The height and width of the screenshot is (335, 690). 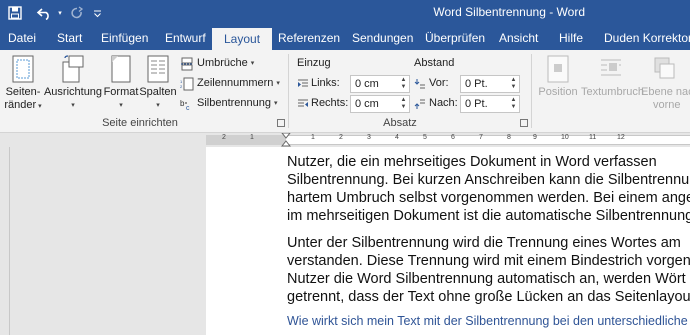 I want to click on indent-marker-icon, so click(x=286, y=140).